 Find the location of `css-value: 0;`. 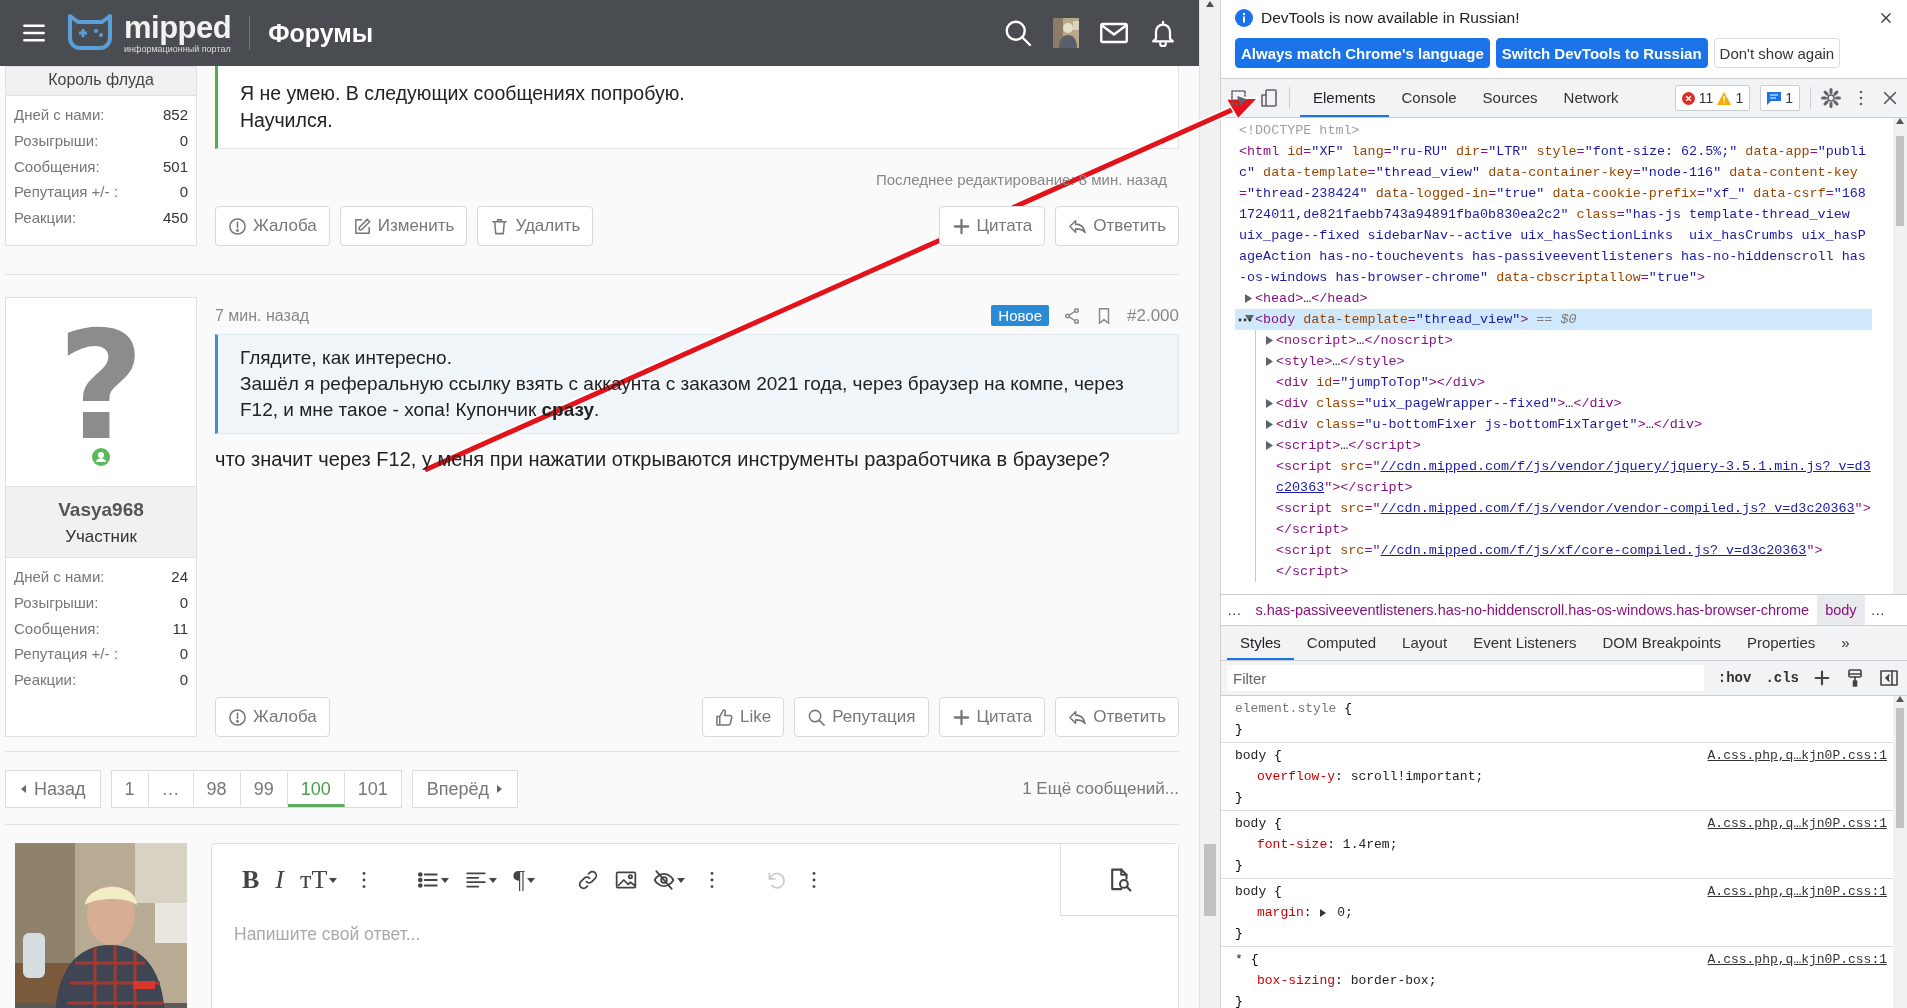

css-value: 0; is located at coordinates (1345, 913).